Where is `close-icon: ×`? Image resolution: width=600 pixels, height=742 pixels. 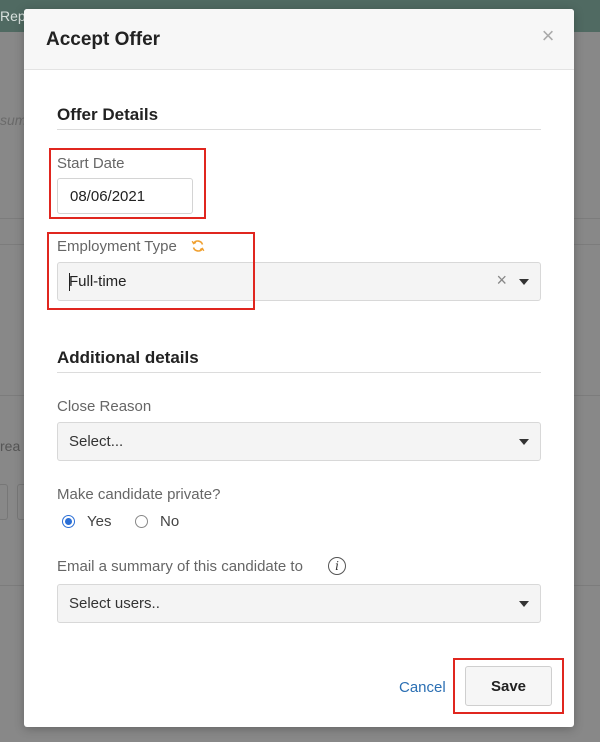 close-icon: × is located at coordinates (548, 36).